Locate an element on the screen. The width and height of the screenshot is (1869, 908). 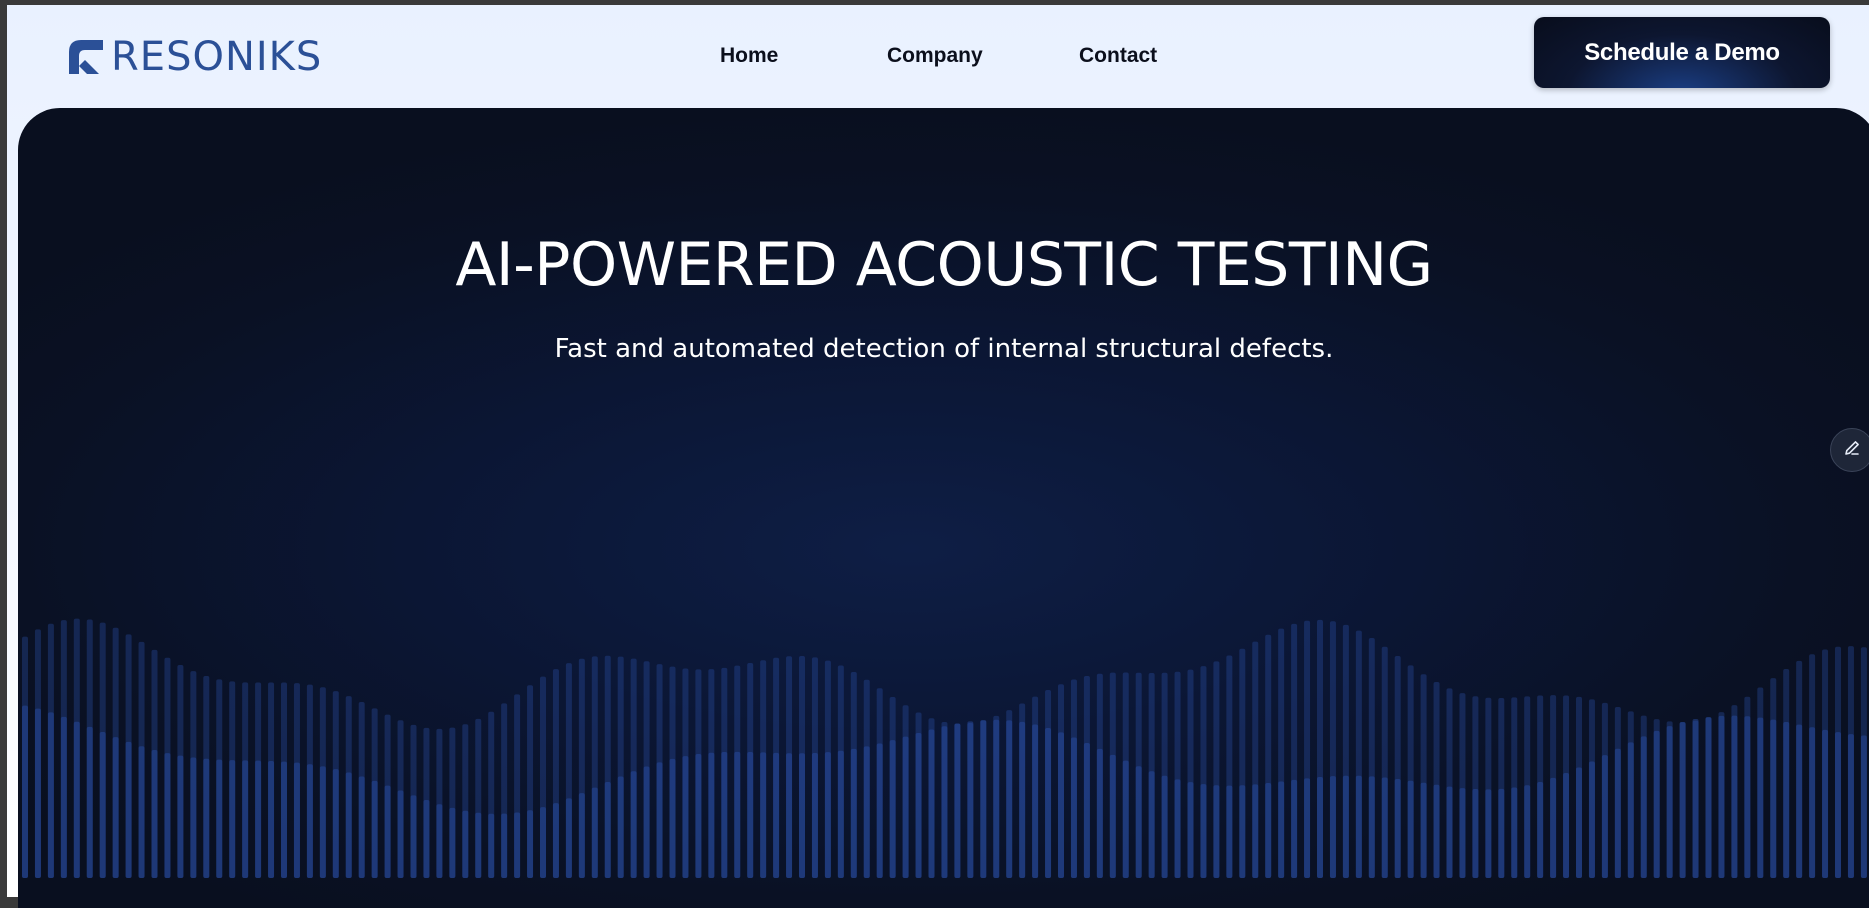
edit-button is located at coordinates (1849, 450).